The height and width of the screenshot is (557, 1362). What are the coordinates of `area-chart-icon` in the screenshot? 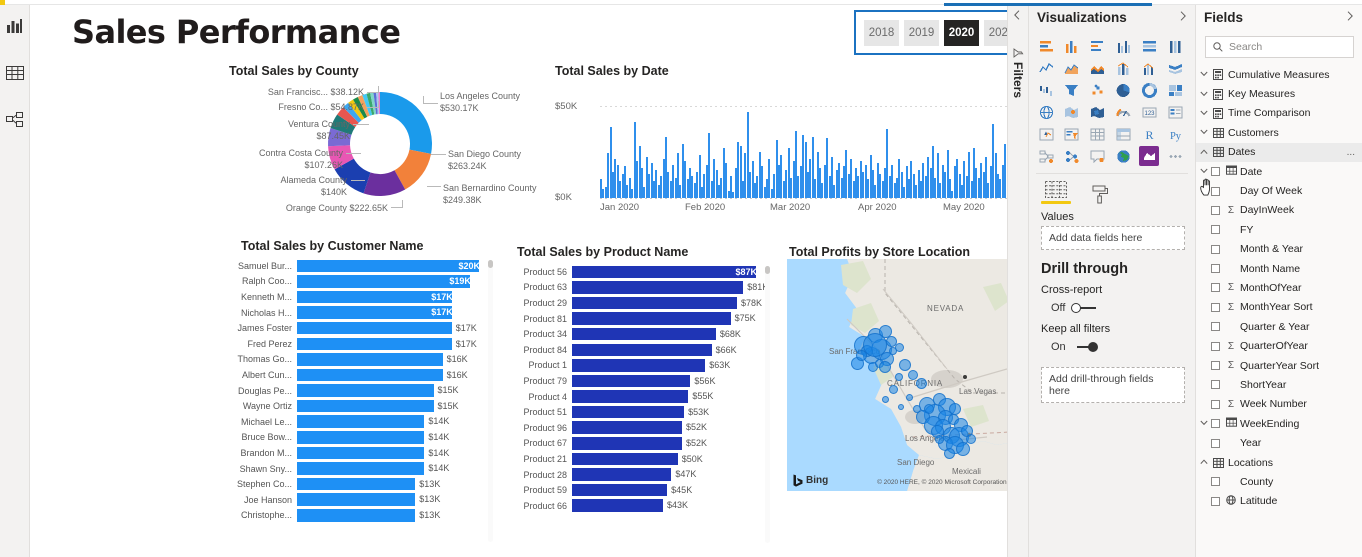 It's located at (1072, 68).